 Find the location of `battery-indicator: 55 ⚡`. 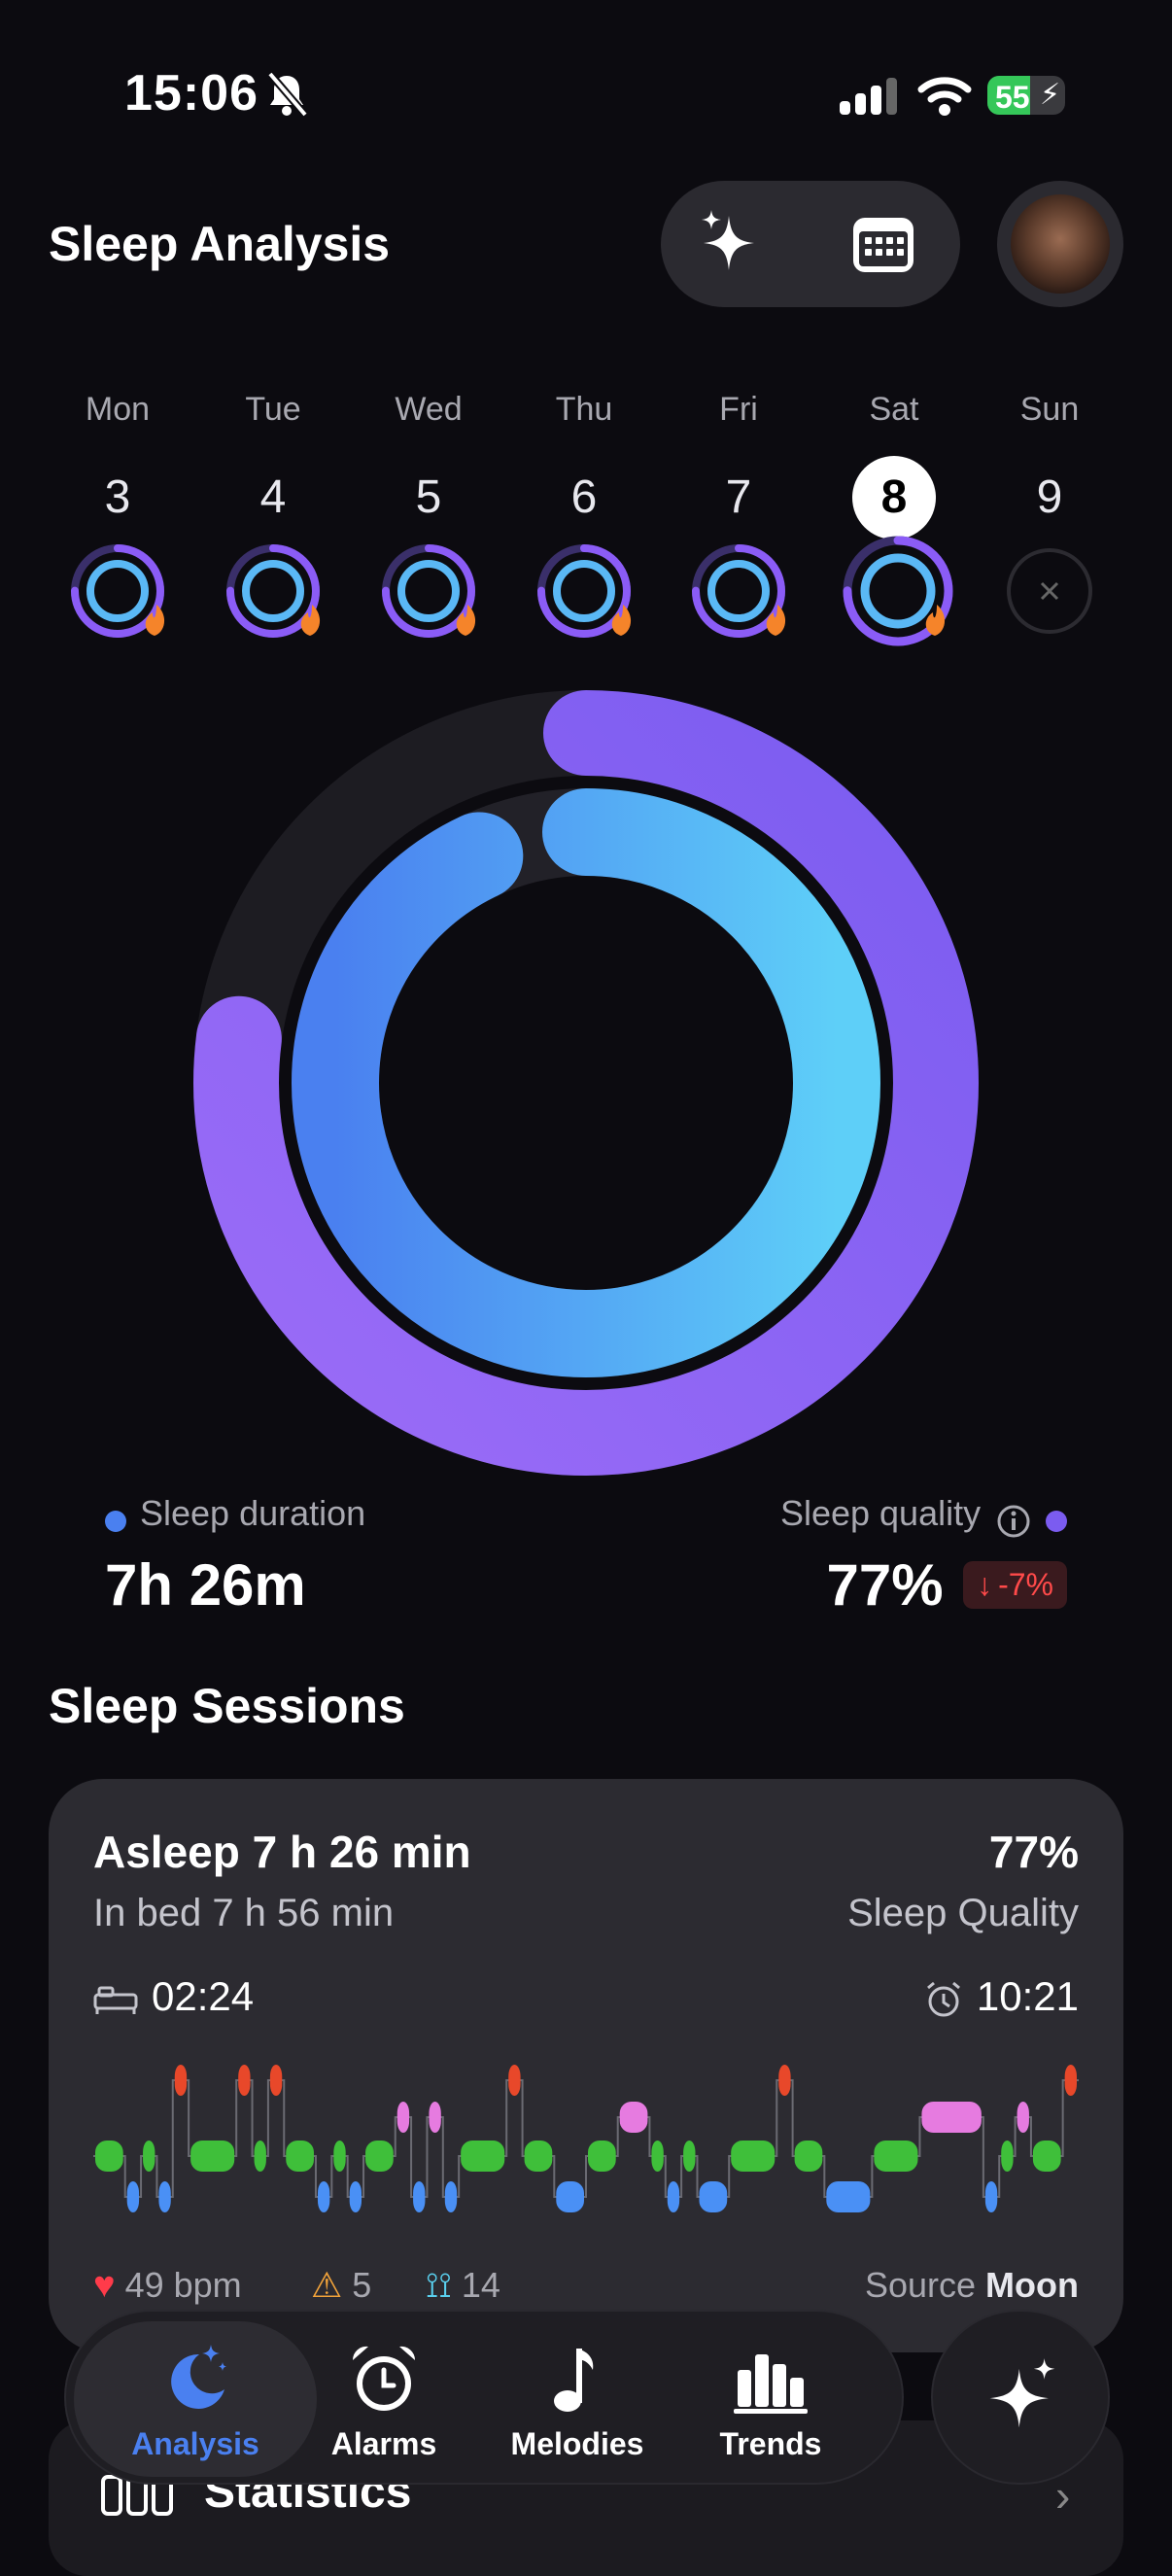

battery-indicator: 55 ⚡ is located at coordinates (1026, 95).